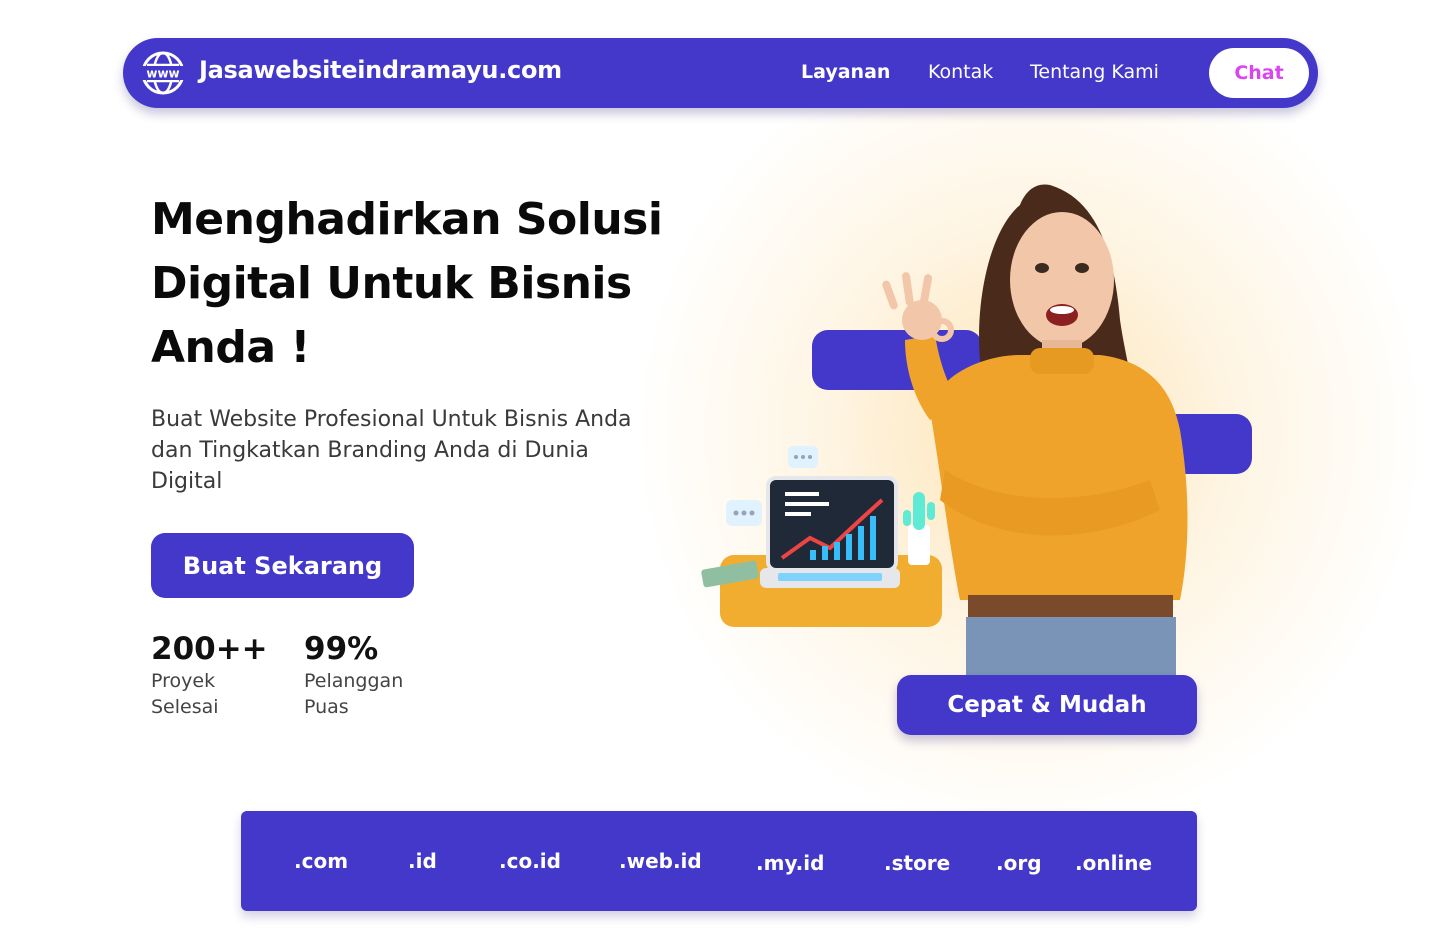 This screenshot has height=949, width=1440. Describe the element at coordinates (845, 72) in the screenshot. I see `nav-link-layanan: Layanan` at that location.